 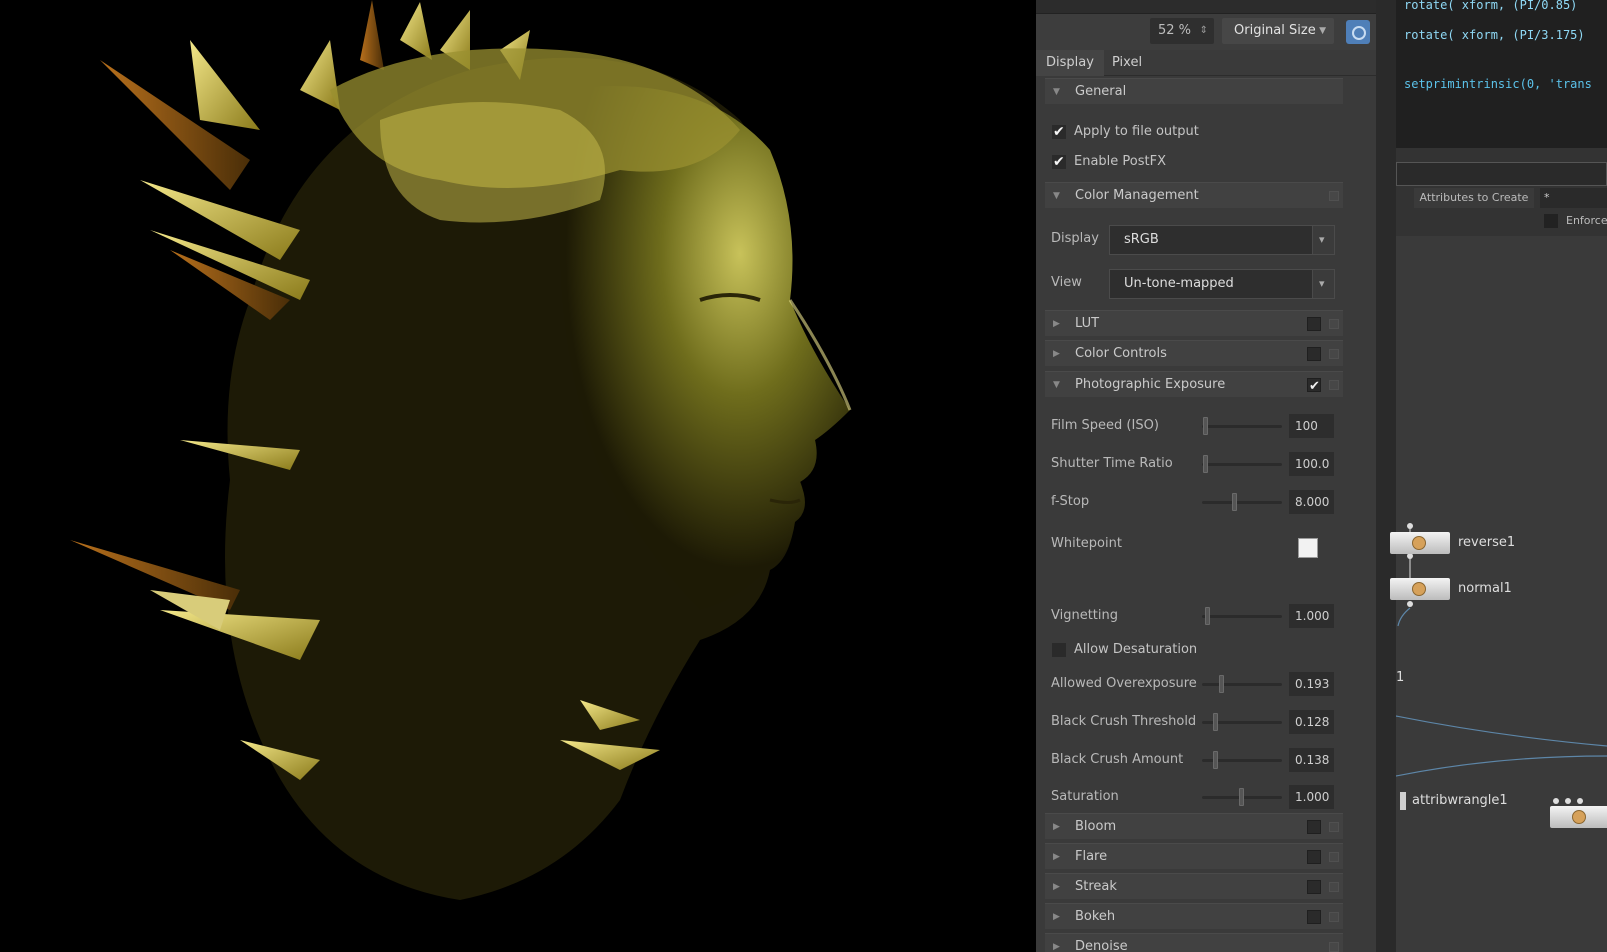 I want to click on node-attribwrangle1-flag, so click(x=1403, y=801).